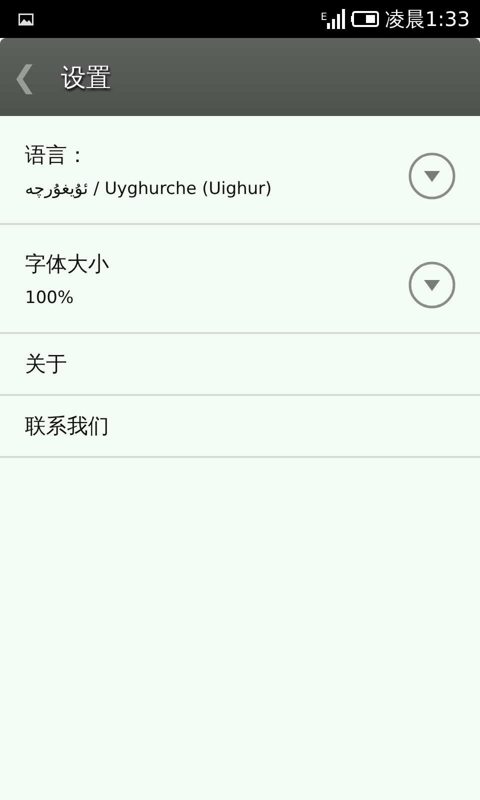 Image resolution: width=480 pixels, height=800 pixels. Describe the element at coordinates (86, 78) in the screenshot. I see `page-title: 设置` at that location.